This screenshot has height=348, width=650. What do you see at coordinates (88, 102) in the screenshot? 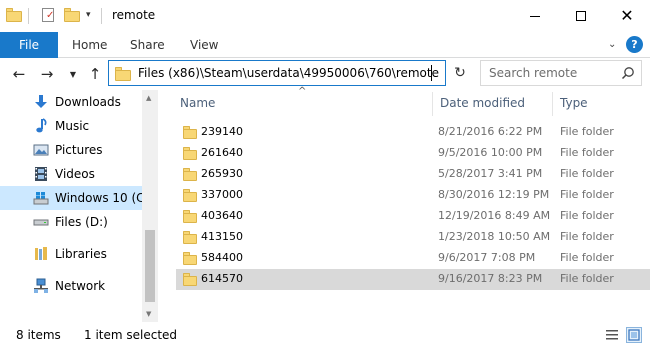
I see `sidebar-item-label: Downloads` at bounding box center [88, 102].